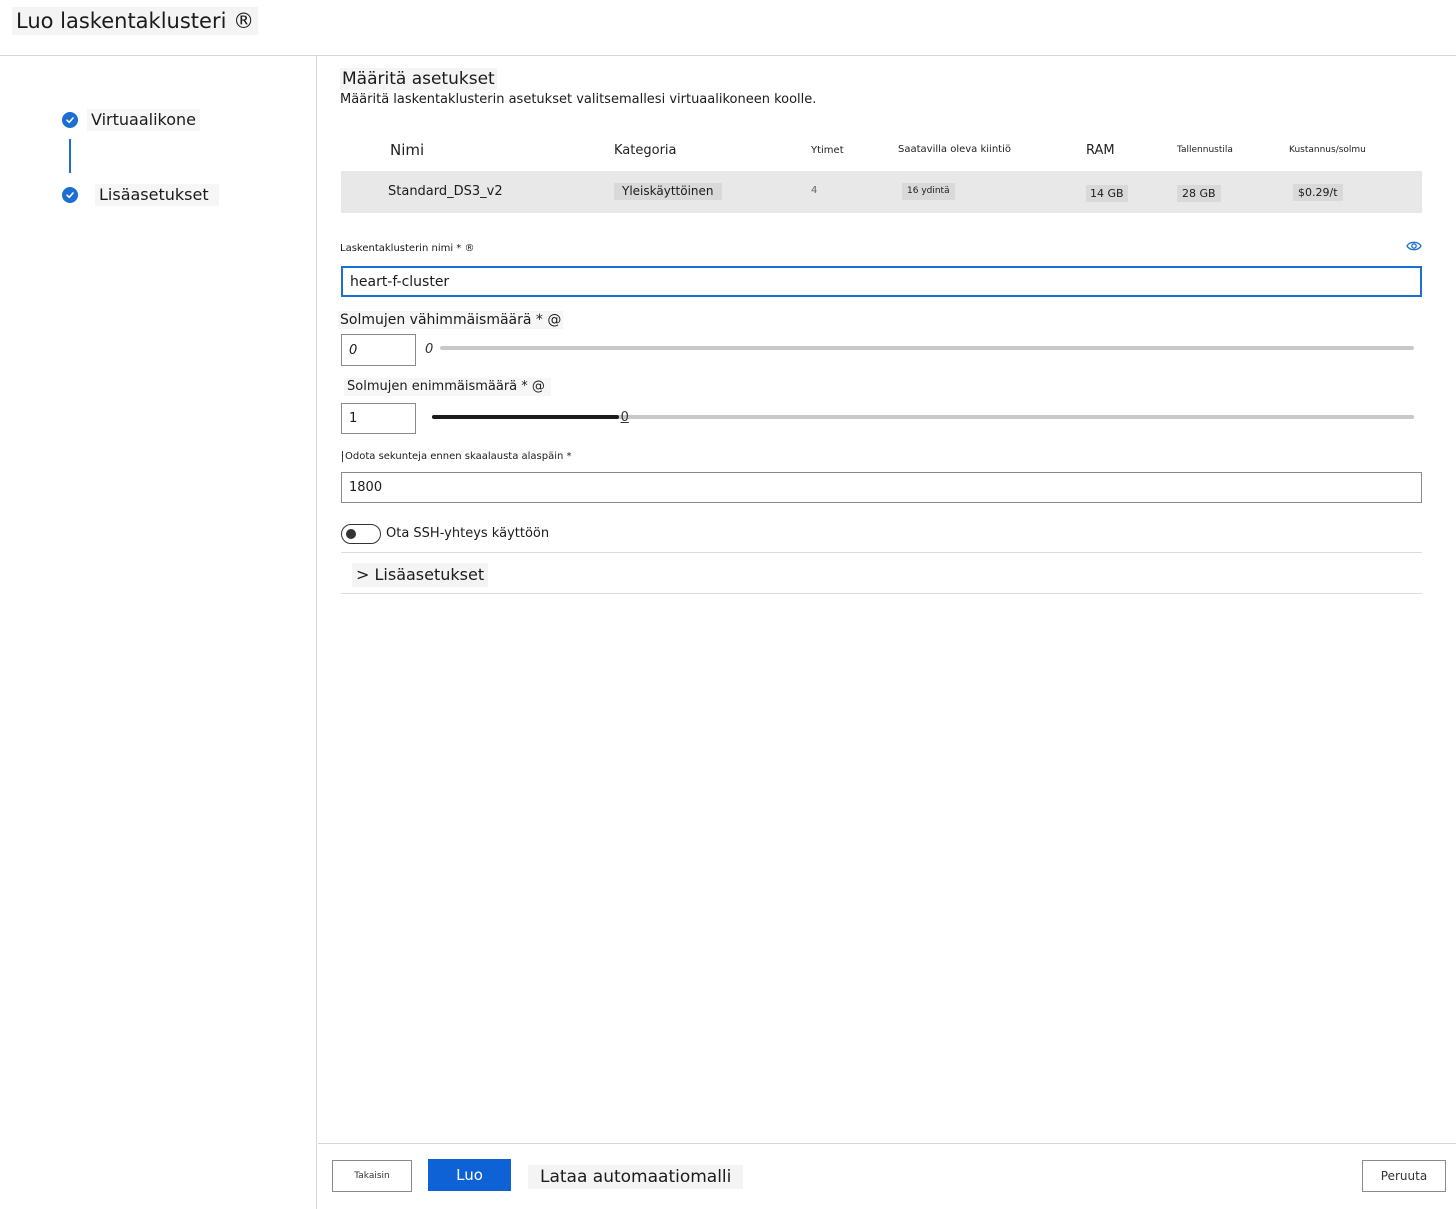 The height and width of the screenshot is (1209, 1456). Describe the element at coordinates (814, 190) in the screenshot. I see `vm-cores: 4` at that location.